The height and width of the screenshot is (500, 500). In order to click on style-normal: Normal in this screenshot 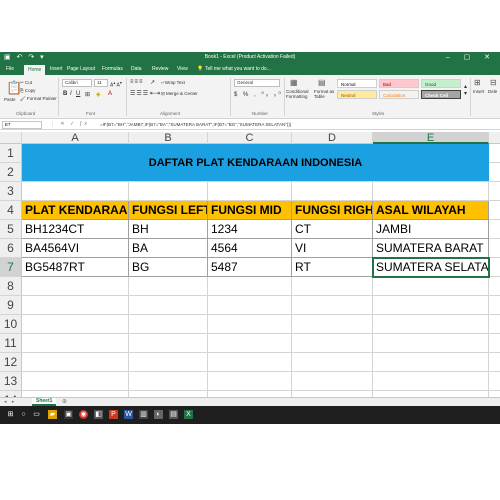, I will do `click(357, 83)`.